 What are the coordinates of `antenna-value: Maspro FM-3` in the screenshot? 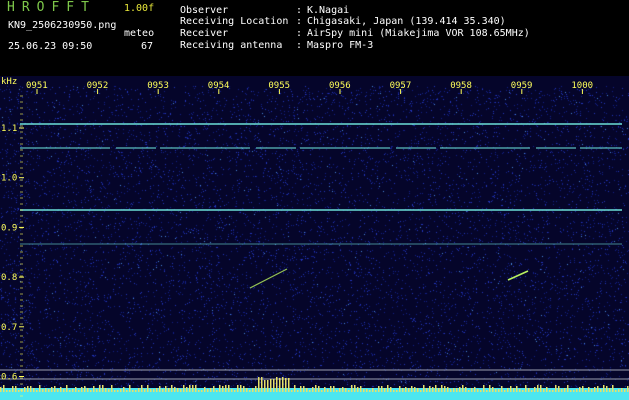 It's located at (340, 45).